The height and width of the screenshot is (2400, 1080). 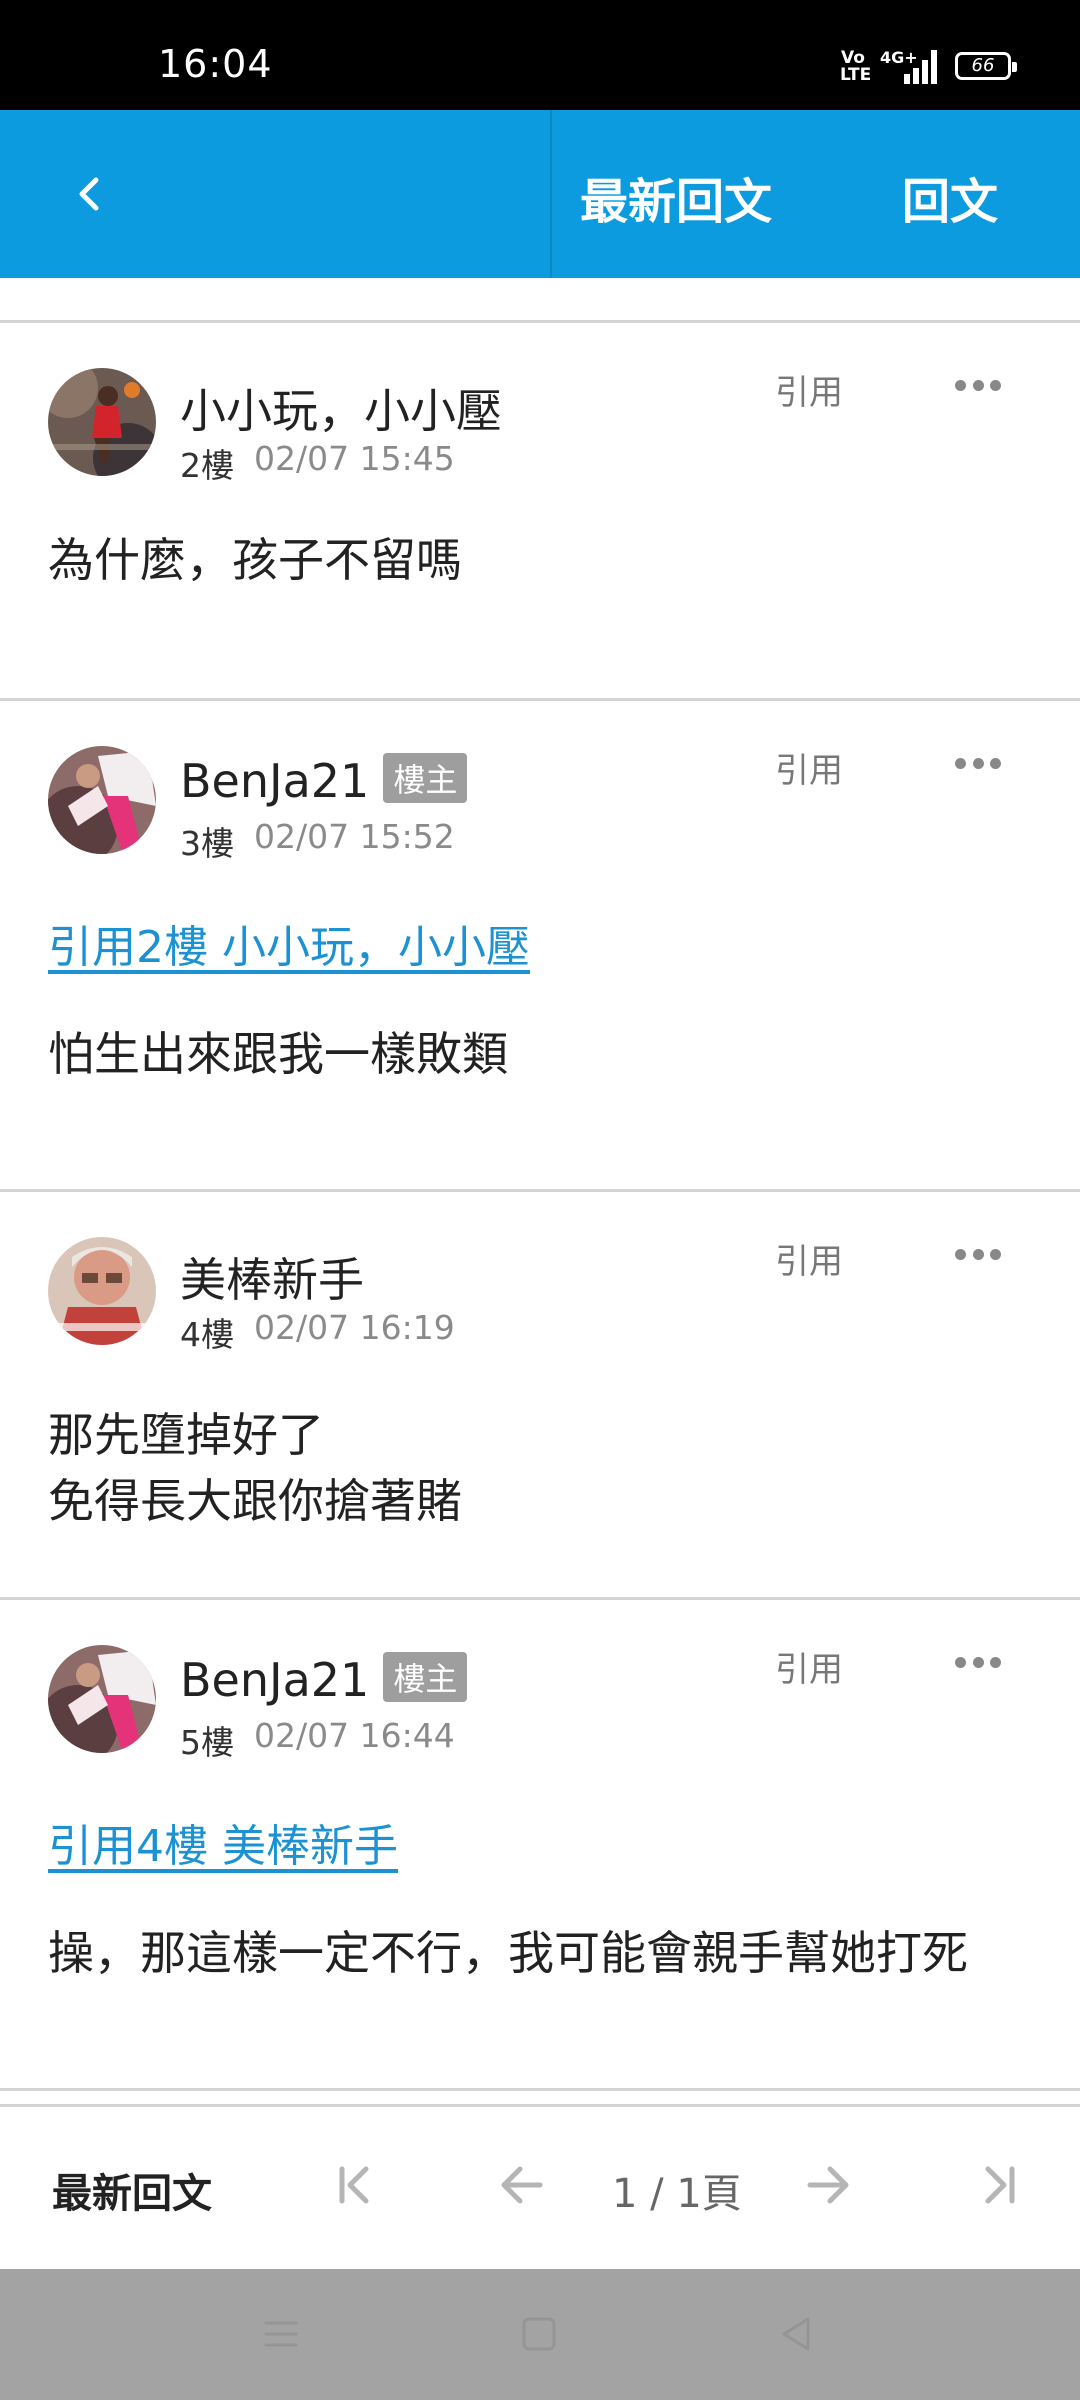 What do you see at coordinates (998, 2185) in the screenshot?
I see `last-page-icon` at bounding box center [998, 2185].